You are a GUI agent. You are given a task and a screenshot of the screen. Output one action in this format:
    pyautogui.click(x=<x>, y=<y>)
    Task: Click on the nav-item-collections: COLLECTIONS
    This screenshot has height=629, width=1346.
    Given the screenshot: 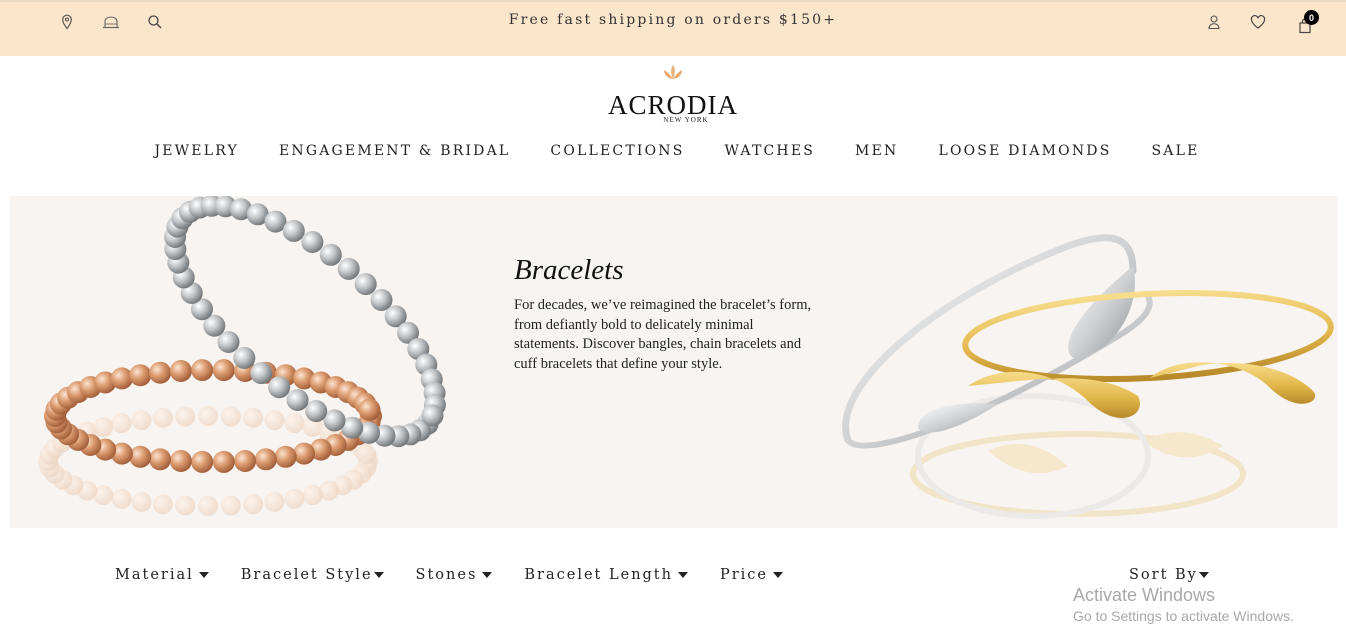 What is the action you would take?
    pyautogui.click(x=617, y=151)
    